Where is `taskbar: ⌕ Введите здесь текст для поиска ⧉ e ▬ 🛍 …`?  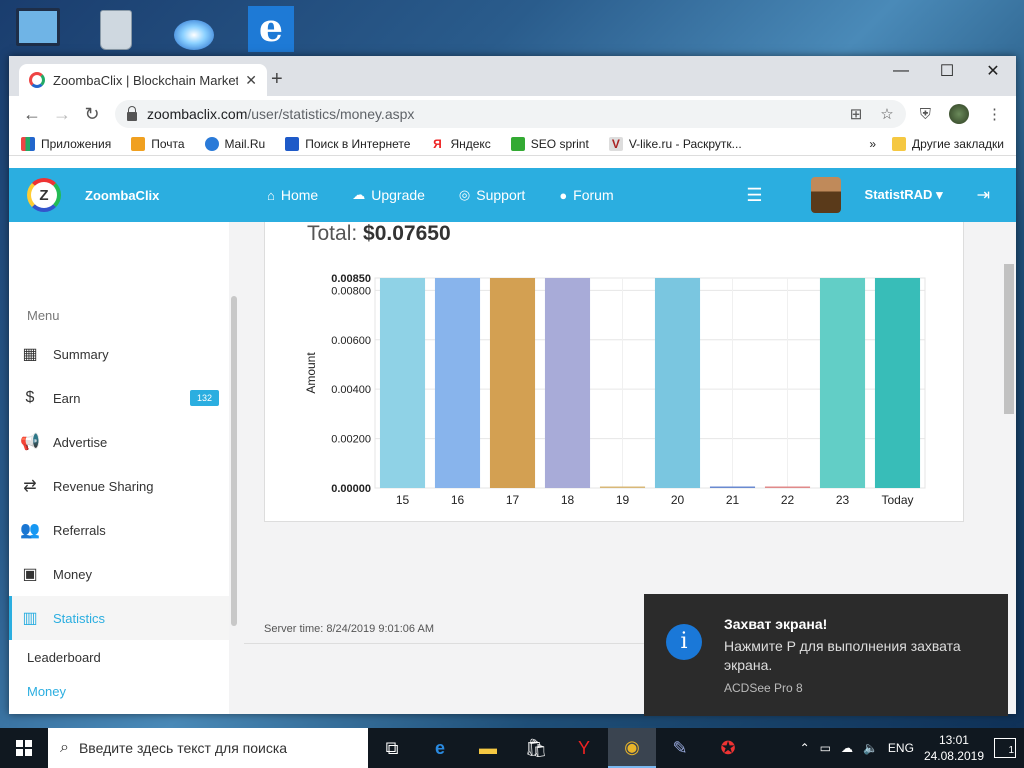
taskbar: ⌕ Введите здесь текст для поиска ⧉ e ▬ 🛍 … is located at coordinates (512, 748).